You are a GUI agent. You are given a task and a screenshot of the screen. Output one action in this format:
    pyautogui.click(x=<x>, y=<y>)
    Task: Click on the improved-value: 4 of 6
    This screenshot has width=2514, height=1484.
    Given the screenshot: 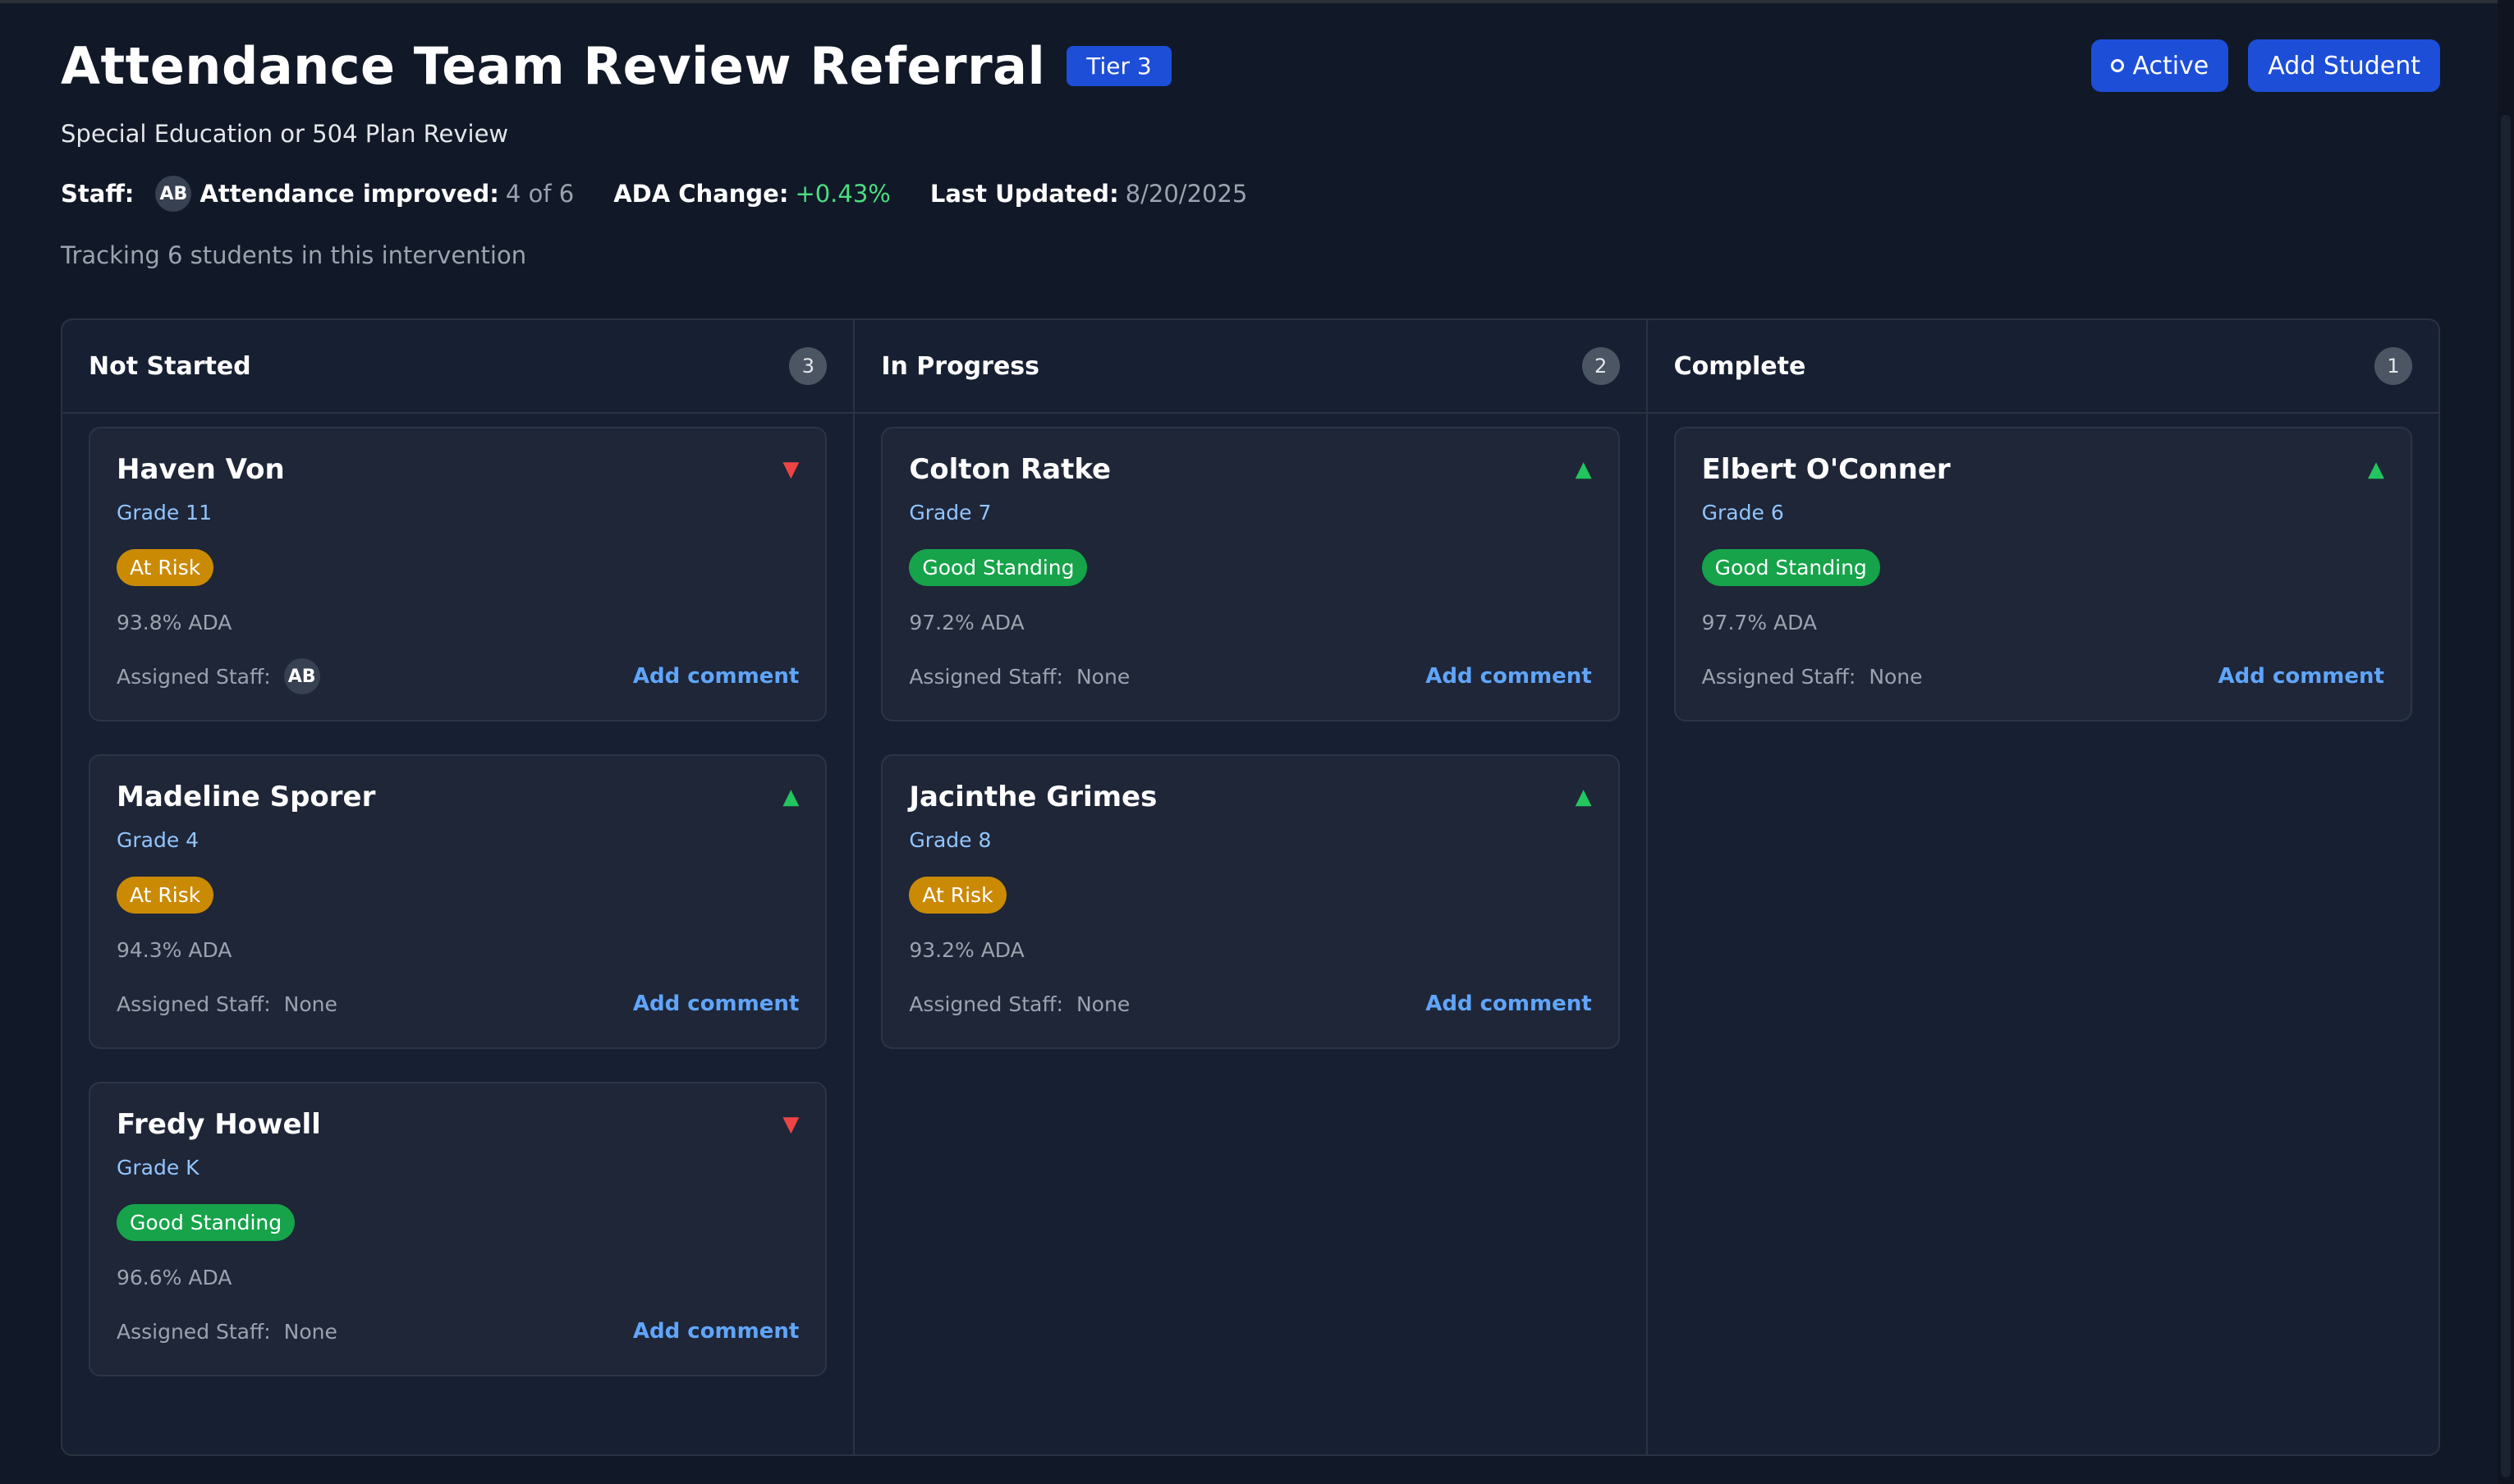 What is the action you would take?
    pyautogui.click(x=540, y=194)
    